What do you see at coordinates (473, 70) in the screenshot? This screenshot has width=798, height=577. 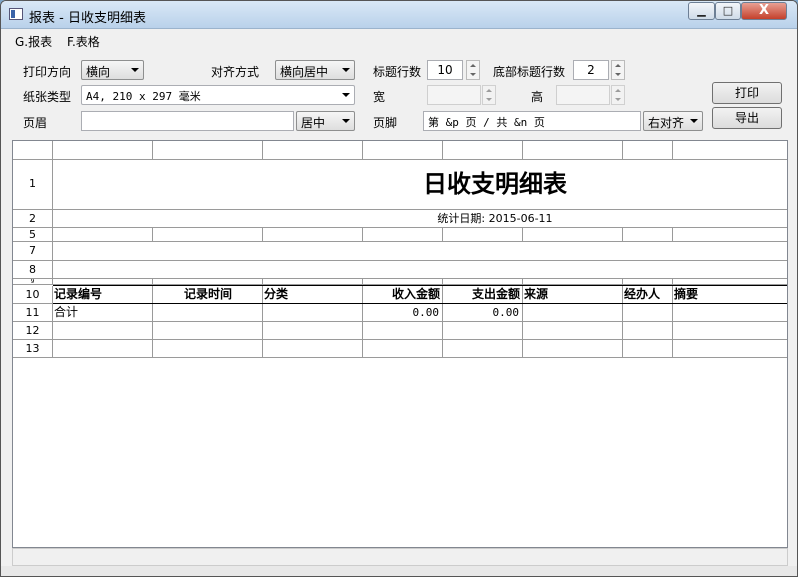 I see `title-rows-spinner` at bounding box center [473, 70].